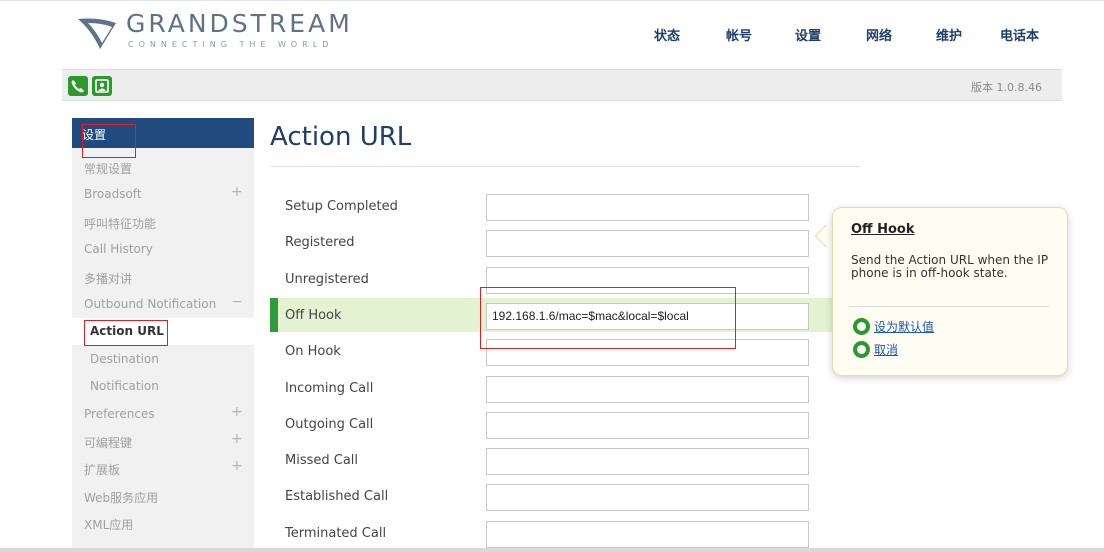 The image size is (1104, 552). What do you see at coordinates (113, 194) in the screenshot?
I see `sidebar-item-label: Broadsoft` at bounding box center [113, 194].